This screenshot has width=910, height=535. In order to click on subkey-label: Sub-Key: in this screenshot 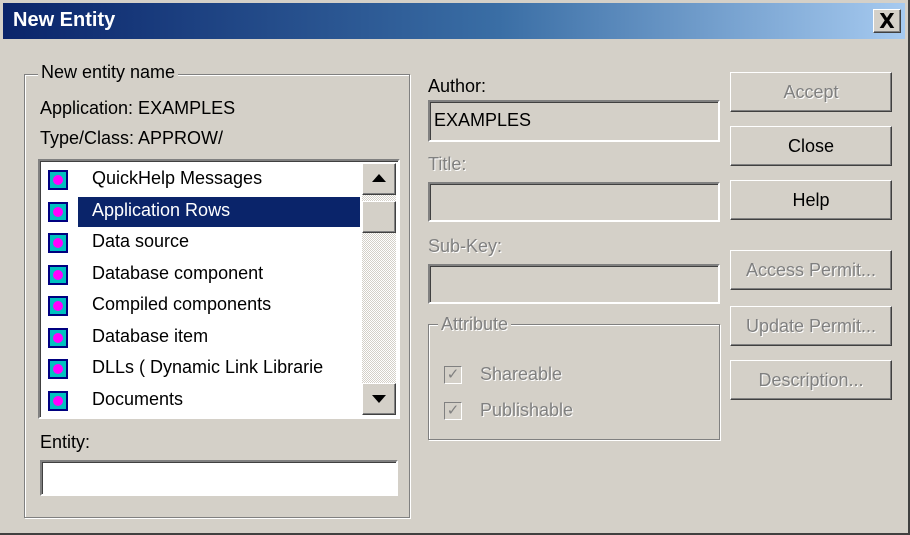, I will do `click(465, 246)`.